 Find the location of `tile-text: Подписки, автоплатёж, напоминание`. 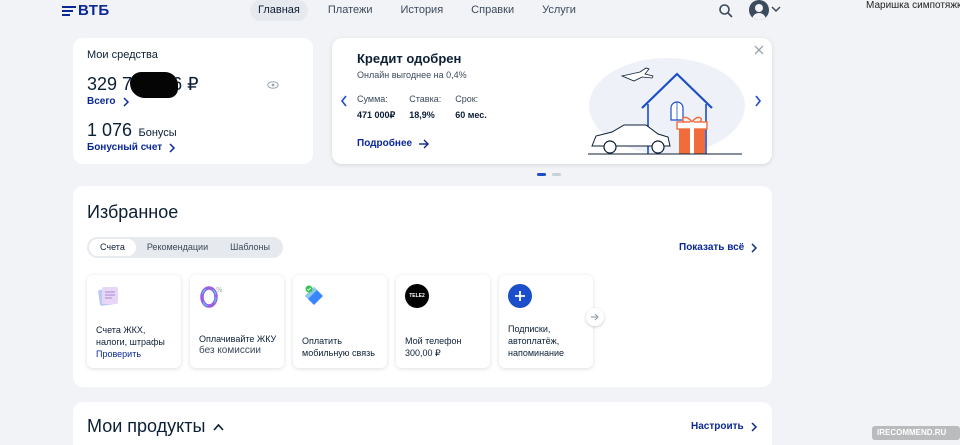

tile-text: Подписки, автоплатёж, напоминание is located at coordinates (536, 341).